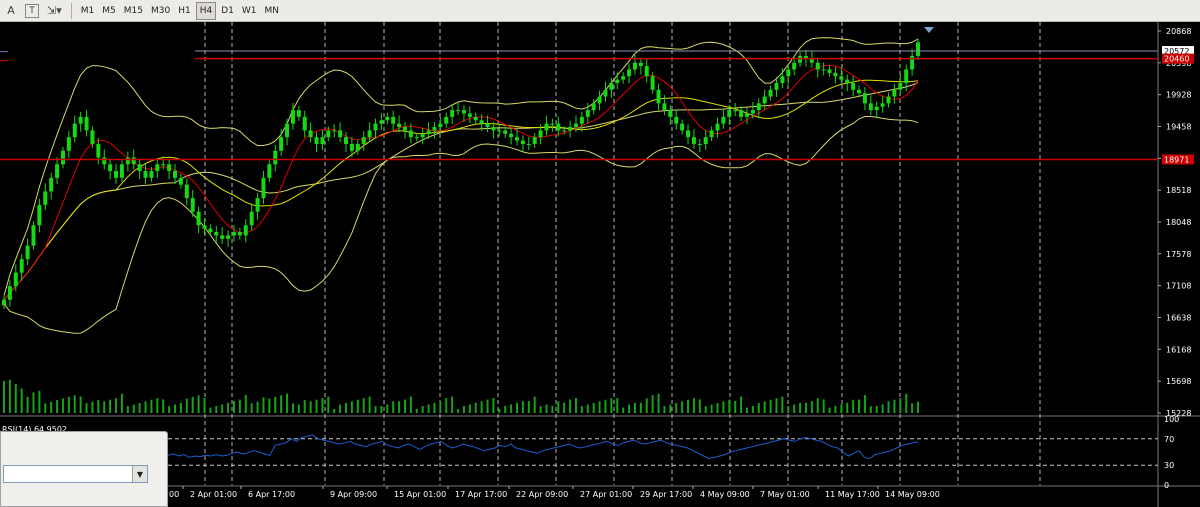 The image size is (1200, 507). Describe the element at coordinates (206, 10) in the screenshot. I see `timeframe-h4-button: H4` at that location.